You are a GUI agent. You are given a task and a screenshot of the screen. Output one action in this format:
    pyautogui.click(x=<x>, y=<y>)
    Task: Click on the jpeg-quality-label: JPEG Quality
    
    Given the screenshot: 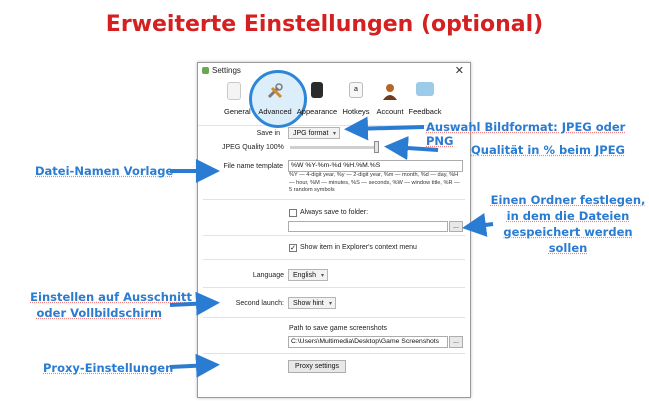 What is the action you would take?
    pyautogui.click(x=242, y=147)
    